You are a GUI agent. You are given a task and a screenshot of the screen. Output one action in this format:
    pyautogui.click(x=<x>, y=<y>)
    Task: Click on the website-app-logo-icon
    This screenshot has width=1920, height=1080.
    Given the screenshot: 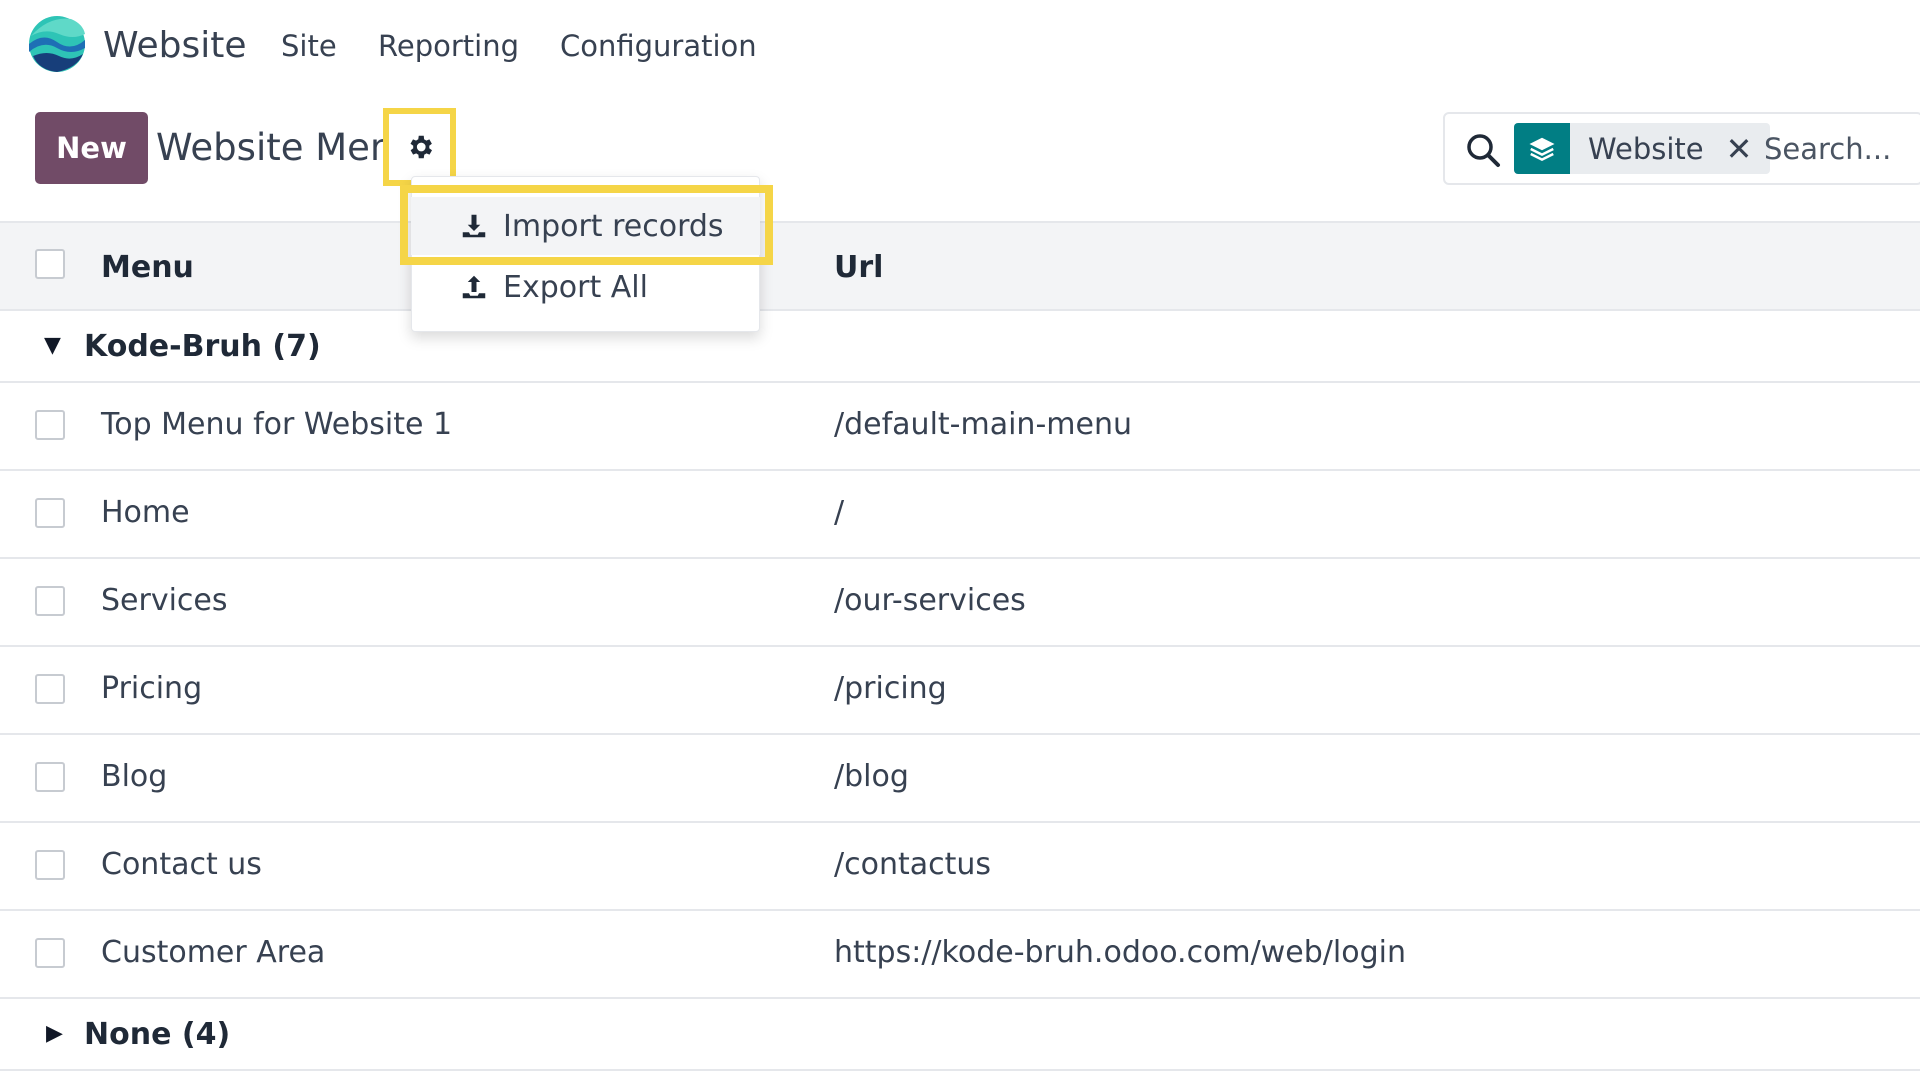 What is the action you would take?
    pyautogui.click(x=57, y=44)
    